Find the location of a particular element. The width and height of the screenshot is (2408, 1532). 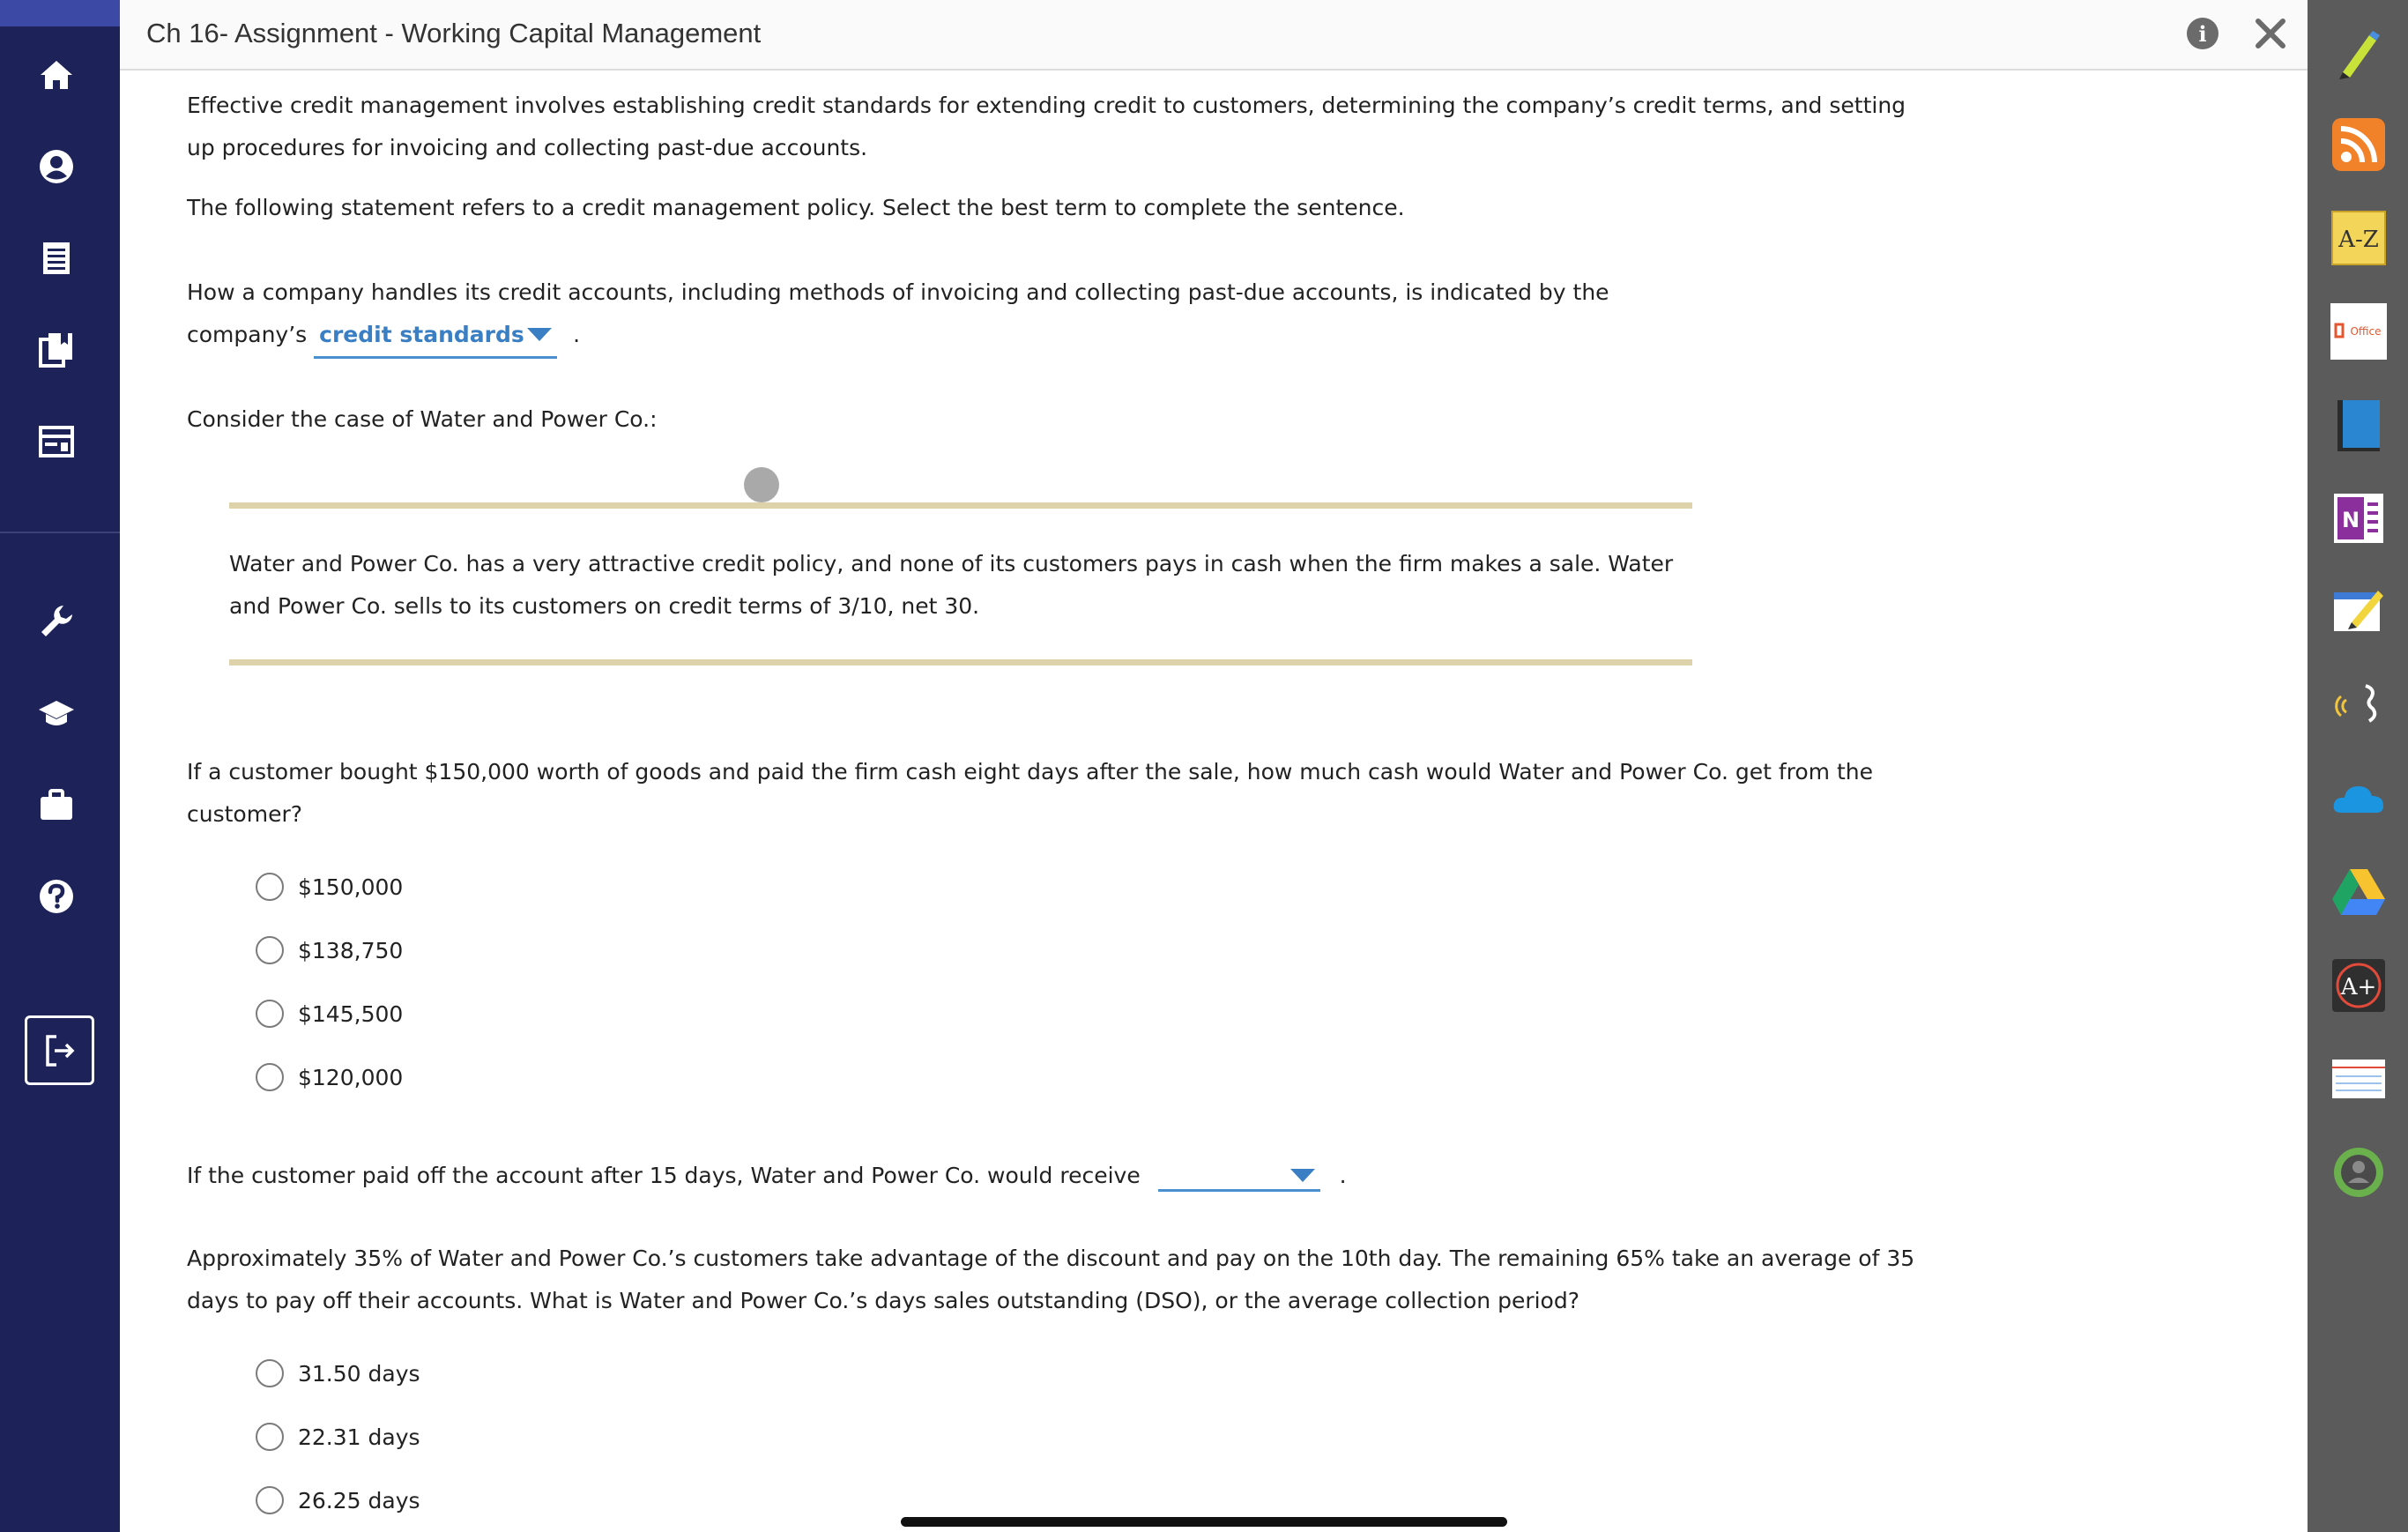

close-icon is located at coordinates (2270, 33).